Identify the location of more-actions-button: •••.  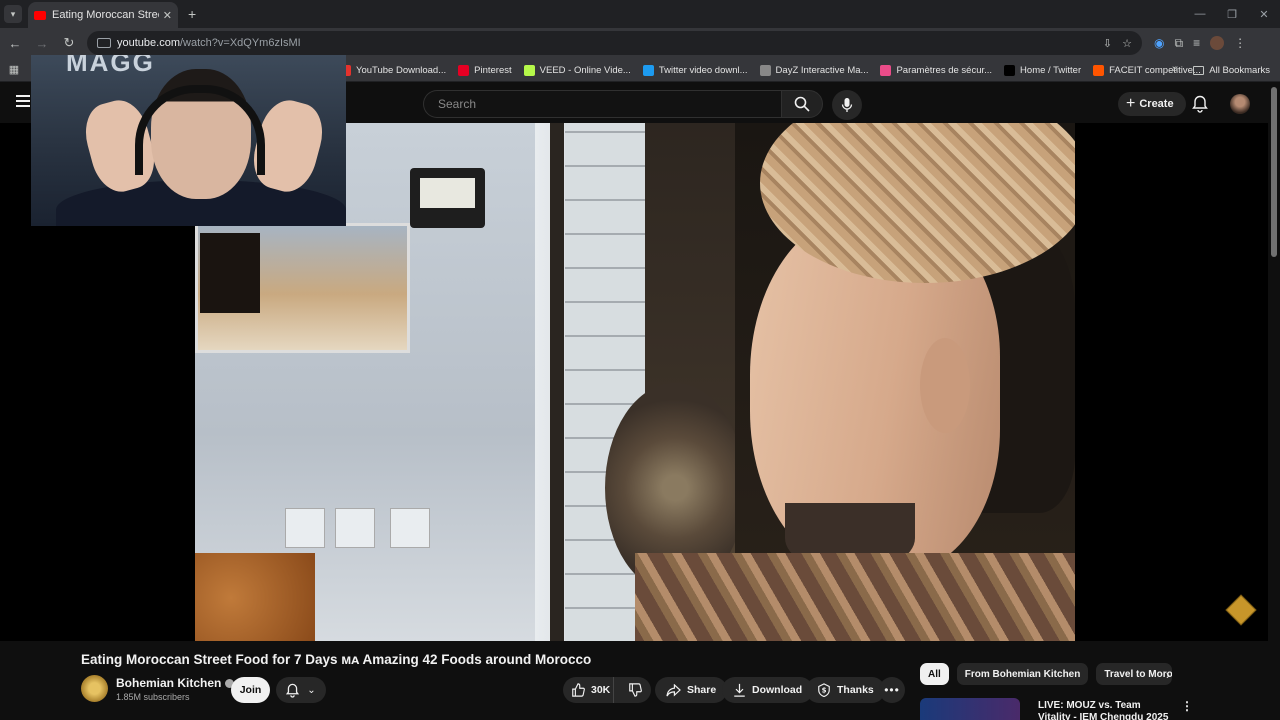
(892, 690).